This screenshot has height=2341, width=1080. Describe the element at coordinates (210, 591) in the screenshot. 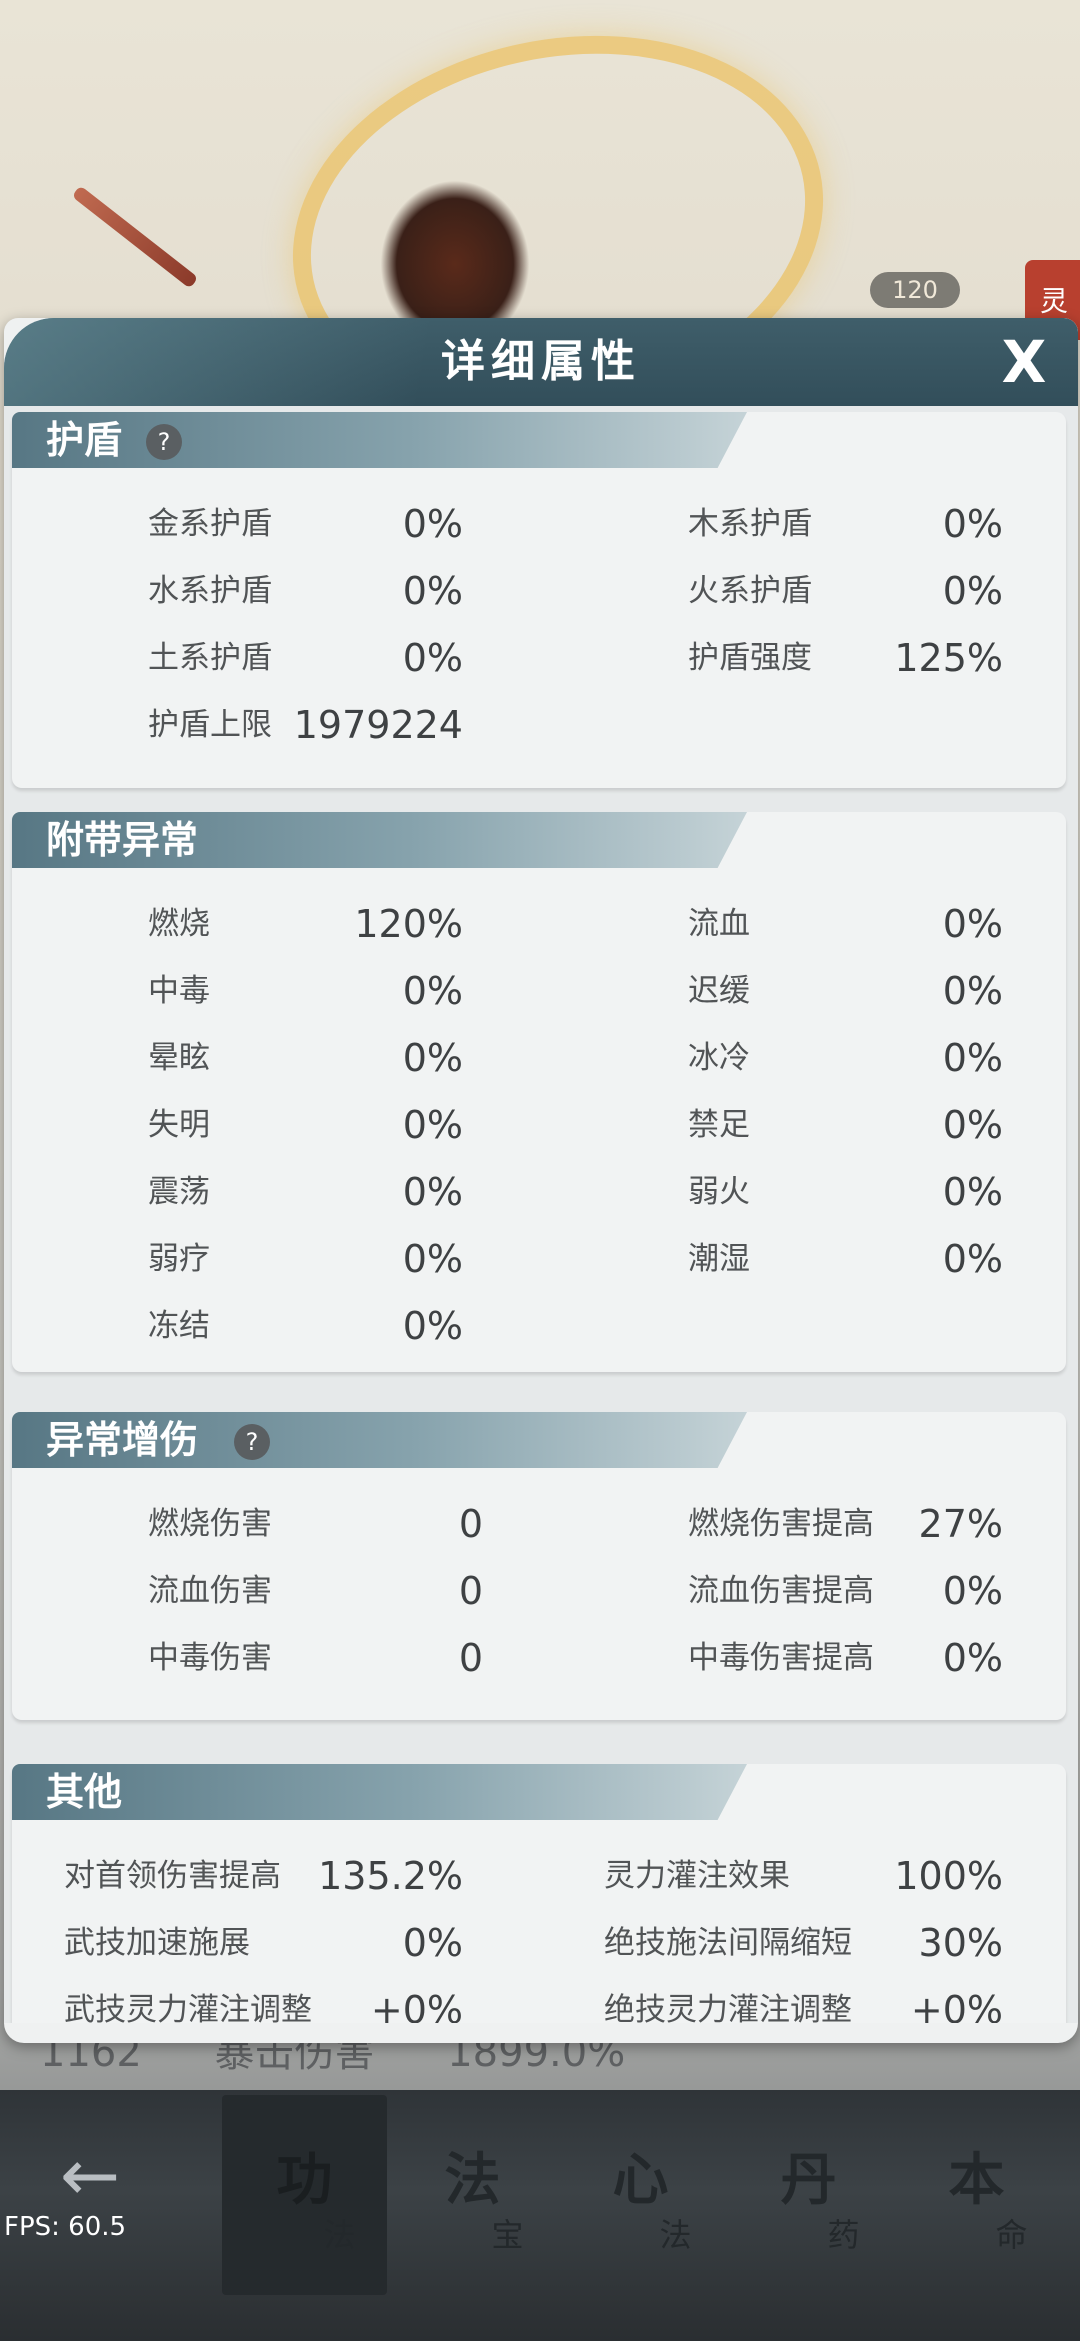

I see `stat-label: 水系护盾` at that location.